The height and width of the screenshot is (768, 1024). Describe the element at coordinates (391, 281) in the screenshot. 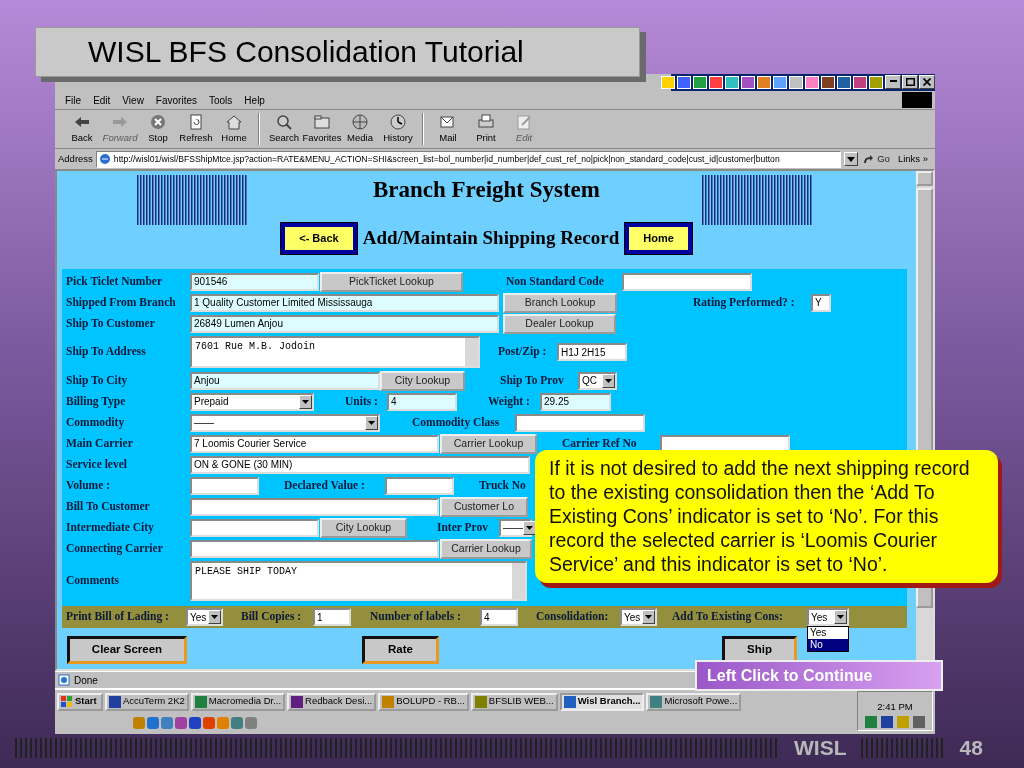

I see `lookup-button: PickTicket Lookup` at that location.